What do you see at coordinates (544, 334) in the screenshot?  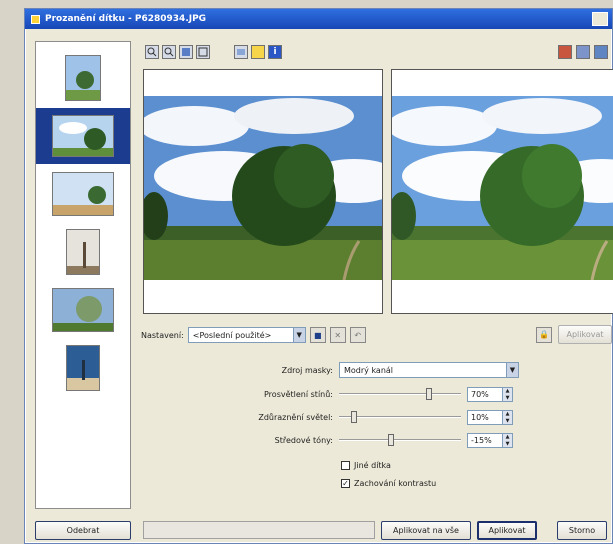 I see `lock-icon: 🔒` at bounding box center [544, 334].